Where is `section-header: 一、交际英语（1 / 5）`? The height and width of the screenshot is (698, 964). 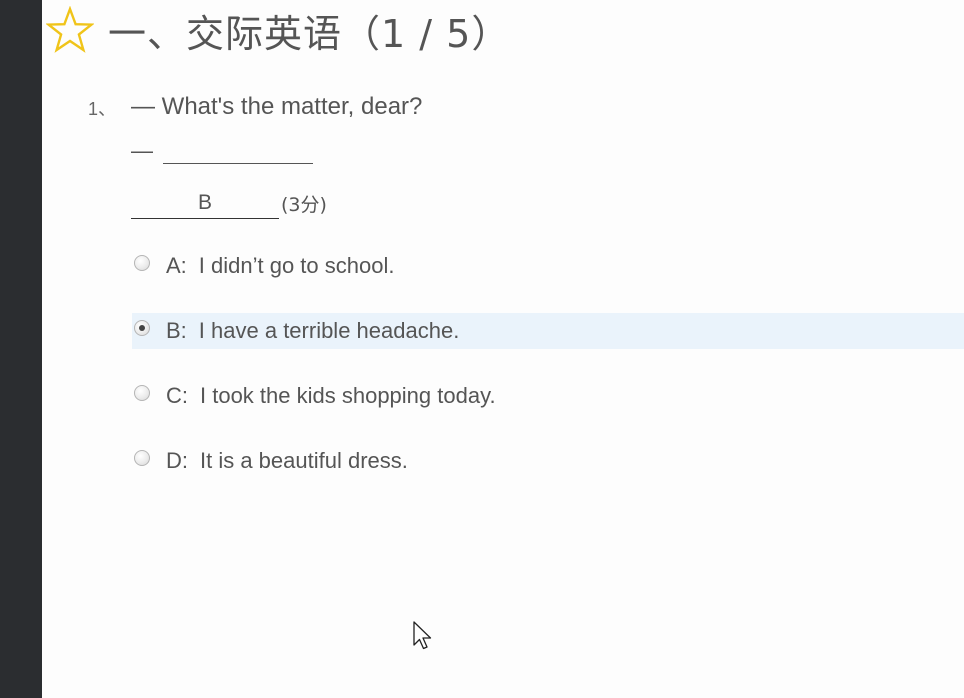
section-header: 一、交际英语（1 / 5） is located at coordinates (277, 30).